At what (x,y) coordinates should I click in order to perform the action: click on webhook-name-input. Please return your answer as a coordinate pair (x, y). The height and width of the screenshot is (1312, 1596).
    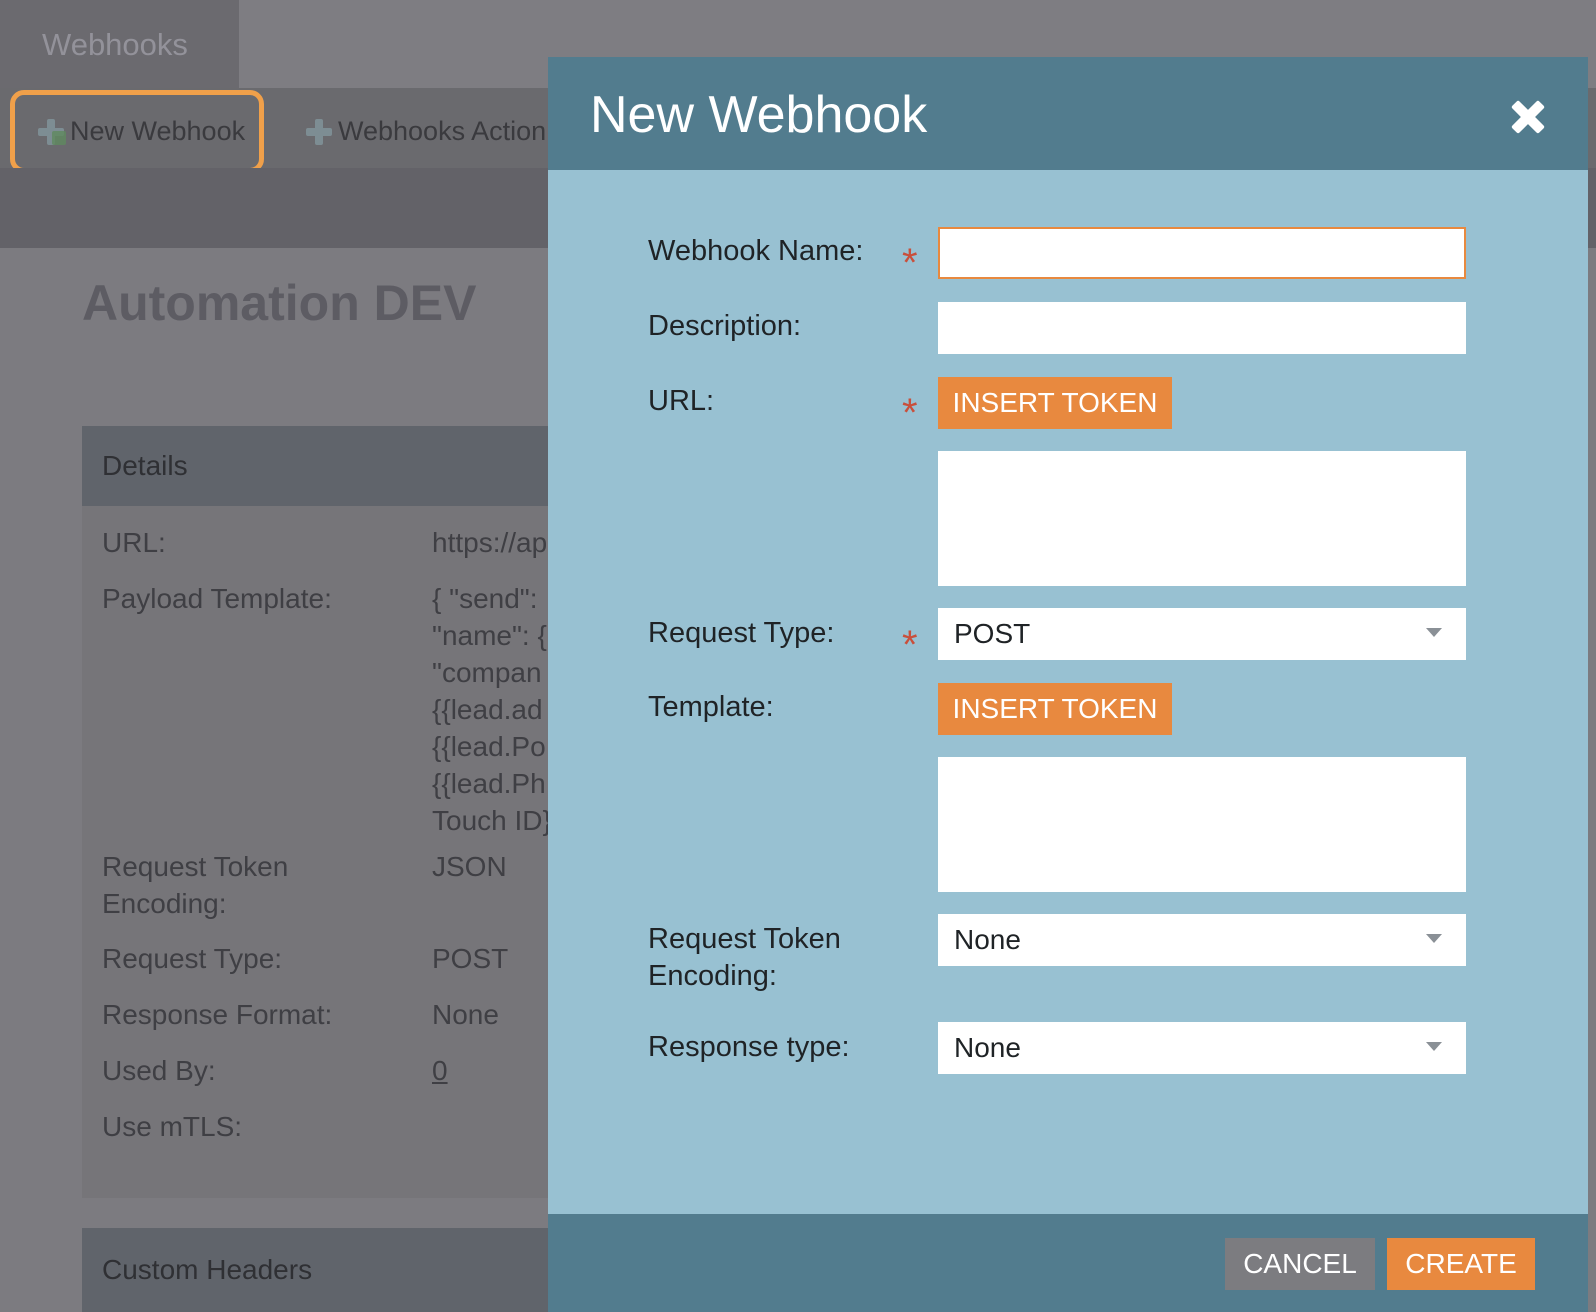
    Looking at the image, I should click on (1202, 253).